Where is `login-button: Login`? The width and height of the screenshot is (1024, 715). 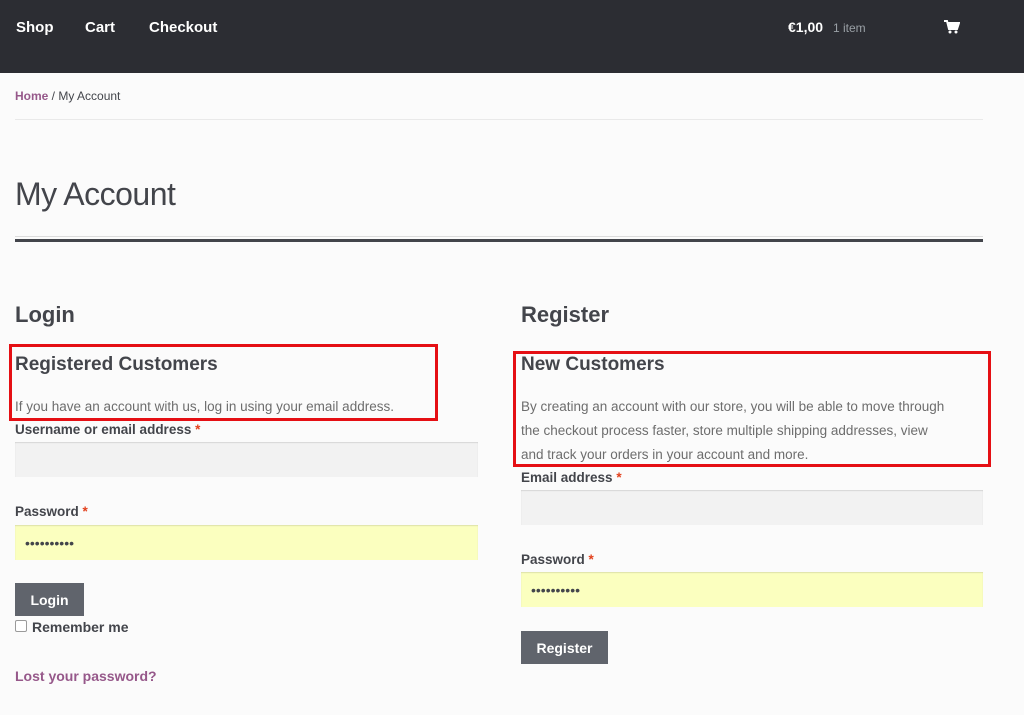
login-button: Login is located at coordinates (49, 599).